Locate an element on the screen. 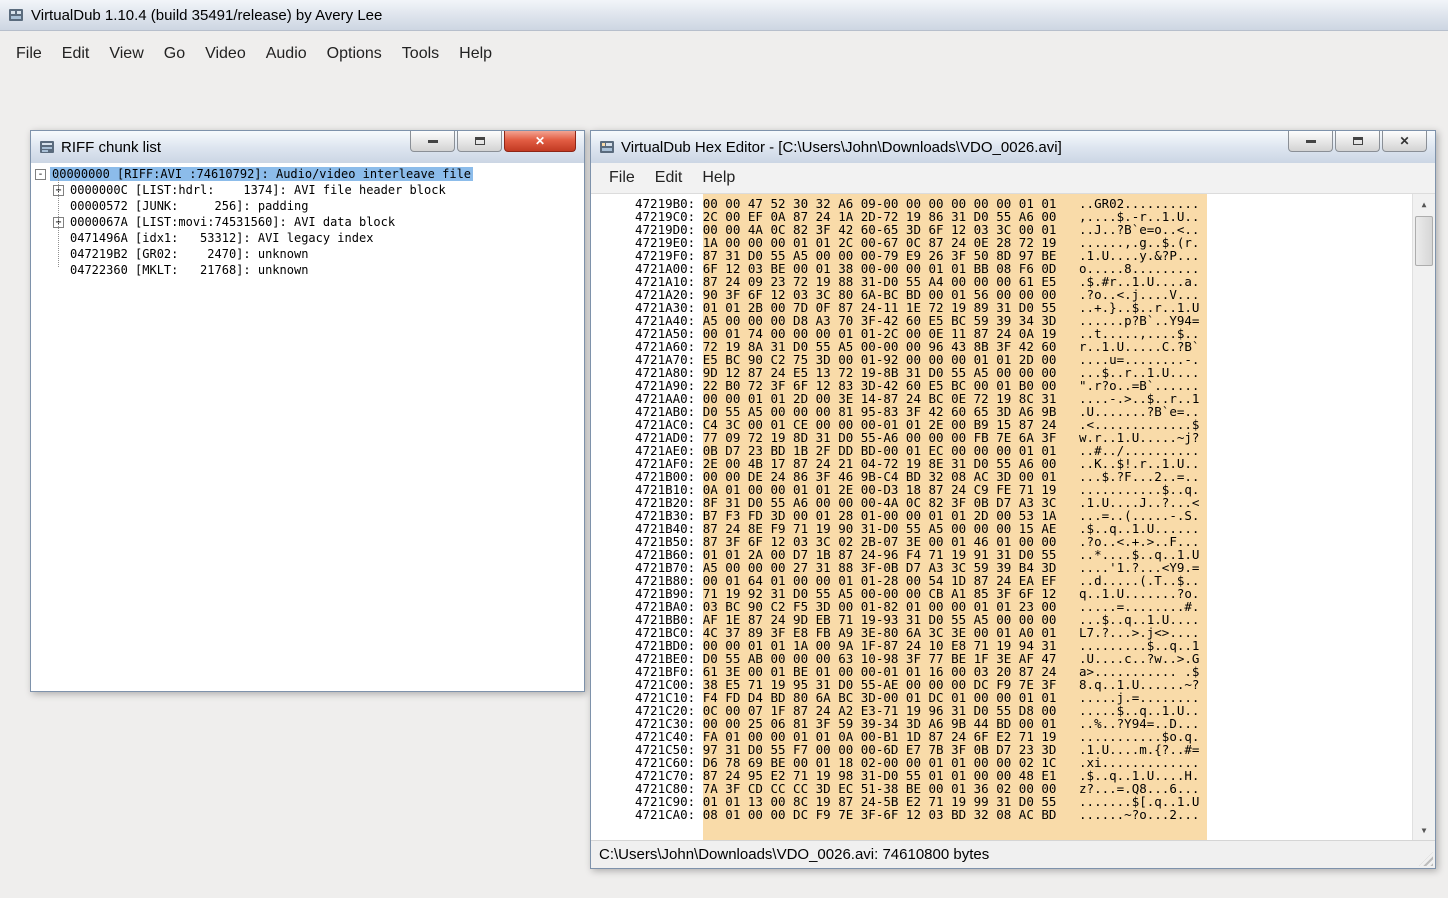 The height and width of the screenshot is (898, 1448). hex-address: 4721CA0: is located at coordinates (669, 814).